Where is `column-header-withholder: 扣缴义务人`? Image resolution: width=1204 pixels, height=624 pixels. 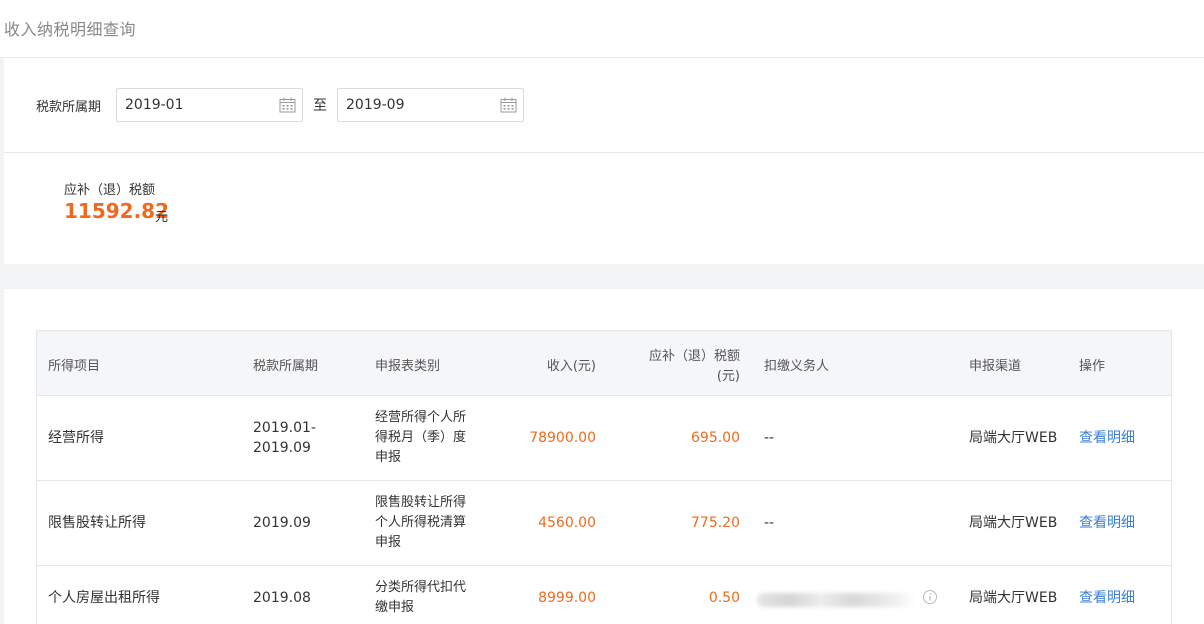 column-header-withholder: 扣缴义务人 is located at coordinates (797, 366).